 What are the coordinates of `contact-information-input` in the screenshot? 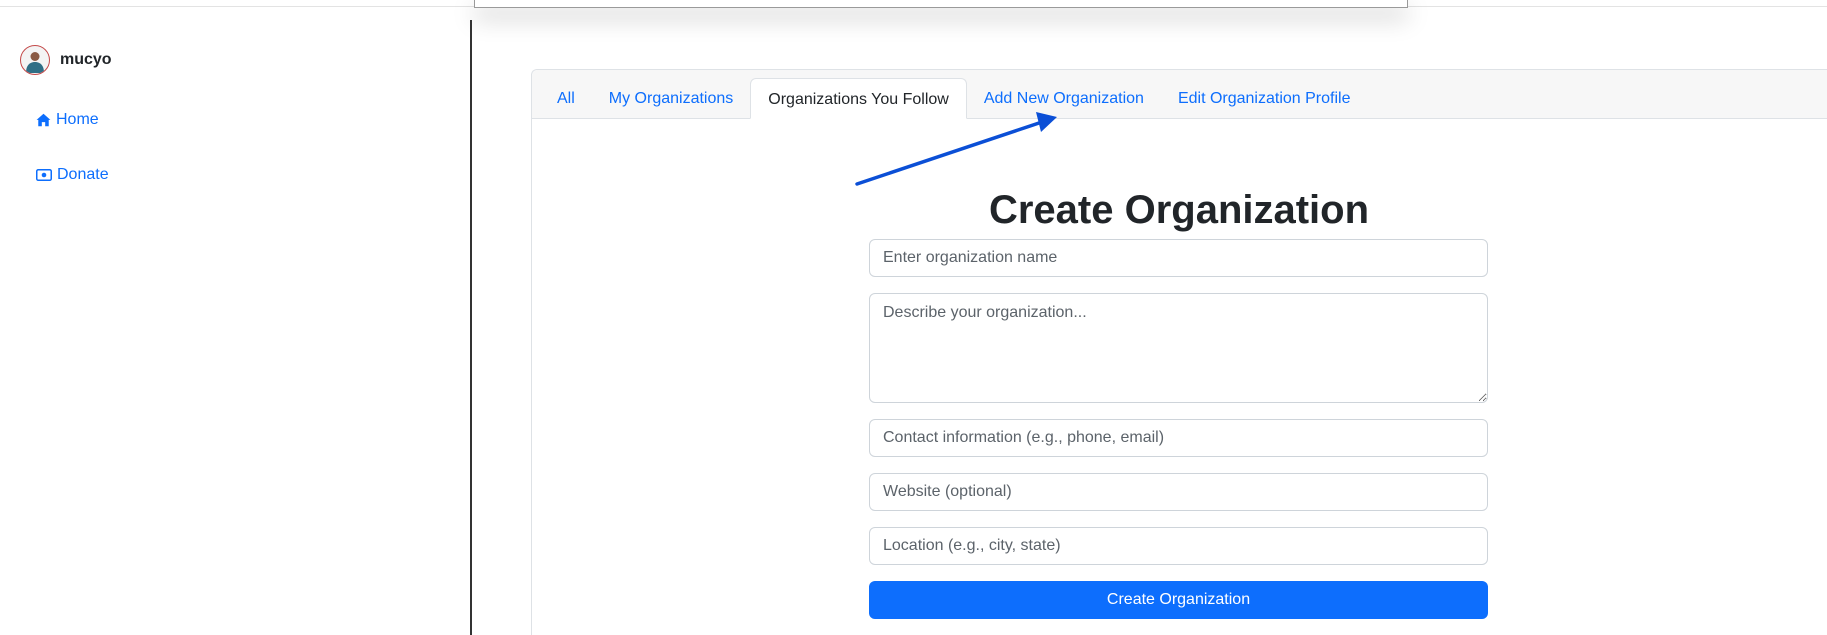 It's located at (1178, 438).